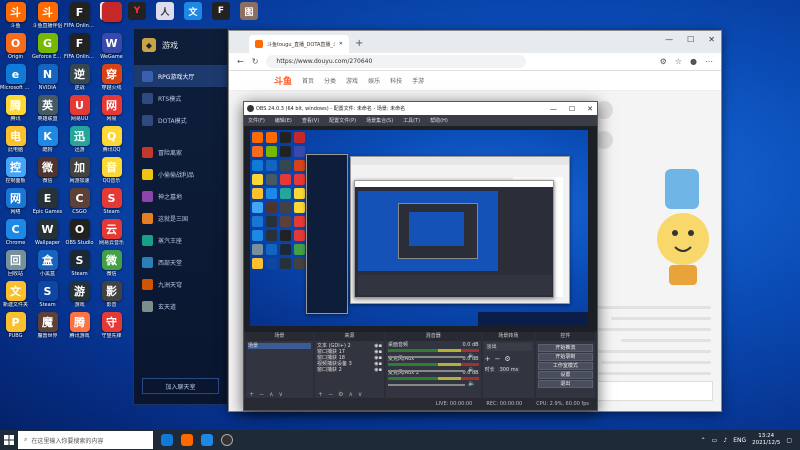  I want to click on join-chat-button: 加入聊天室, so click(180, 386).